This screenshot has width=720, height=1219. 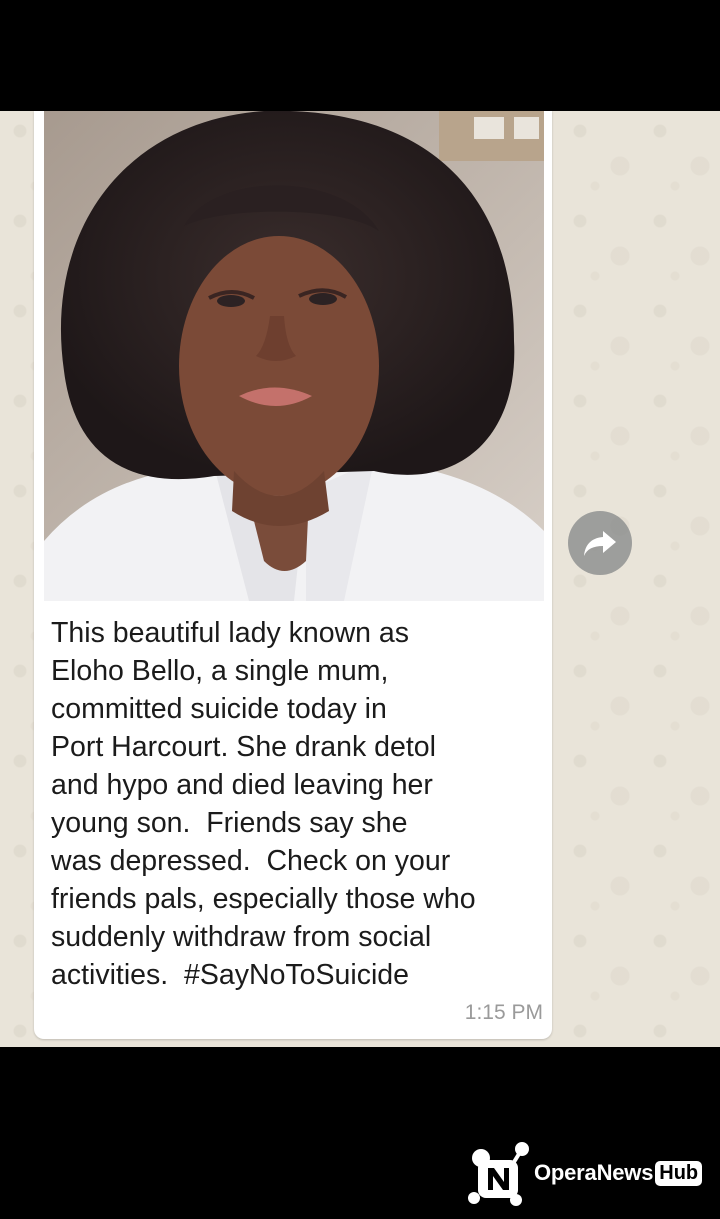 I want to click on brand-name: OperaNews, so click(x=594, y=1172).